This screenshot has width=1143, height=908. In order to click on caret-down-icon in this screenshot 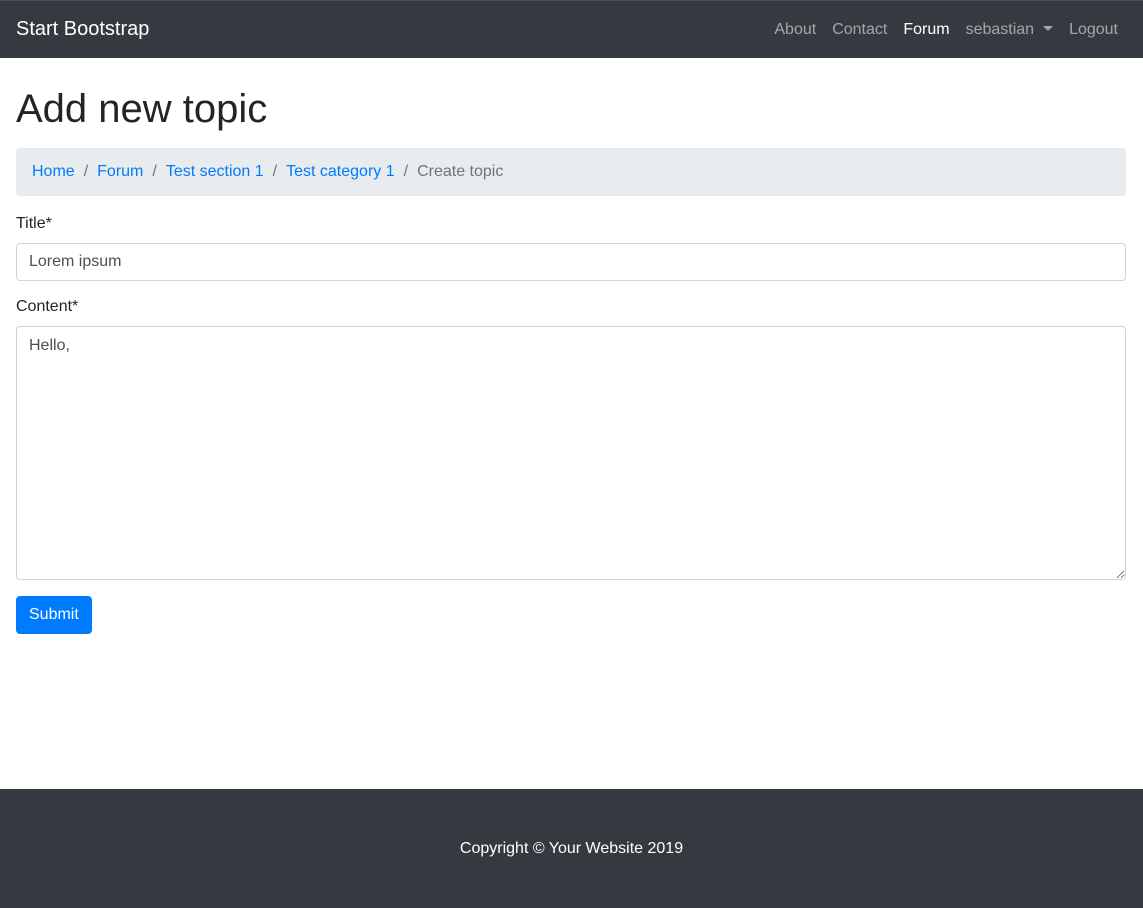, I will do `click(1048, 28)`.